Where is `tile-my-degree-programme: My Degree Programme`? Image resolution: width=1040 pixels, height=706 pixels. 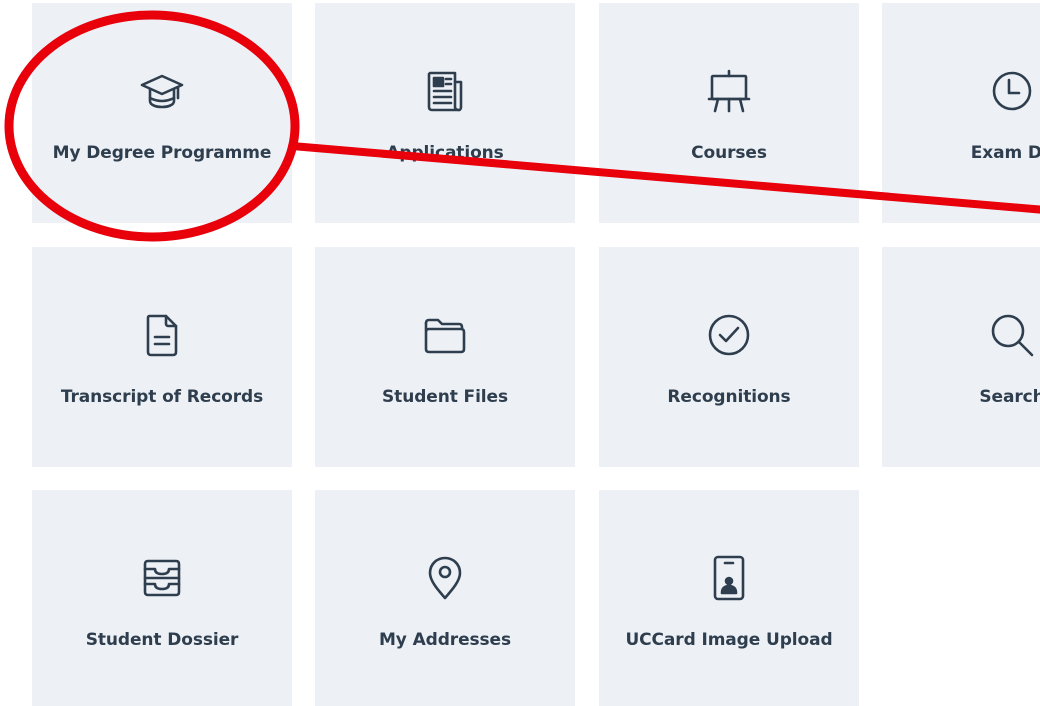 tile-my-degree-programme: My Degree Programme is located at coordinates (162, 113).